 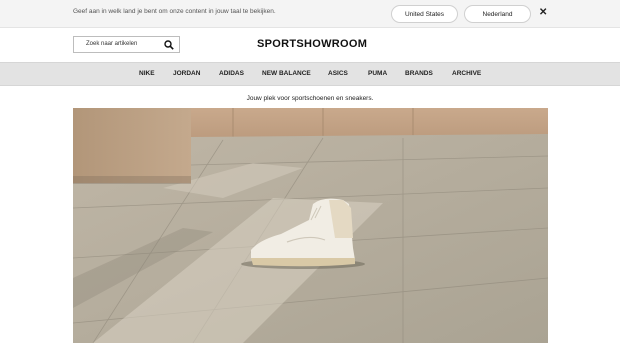 I want to click on site-logo: SPORTSHOWROOM, so click(x=312, y=44).